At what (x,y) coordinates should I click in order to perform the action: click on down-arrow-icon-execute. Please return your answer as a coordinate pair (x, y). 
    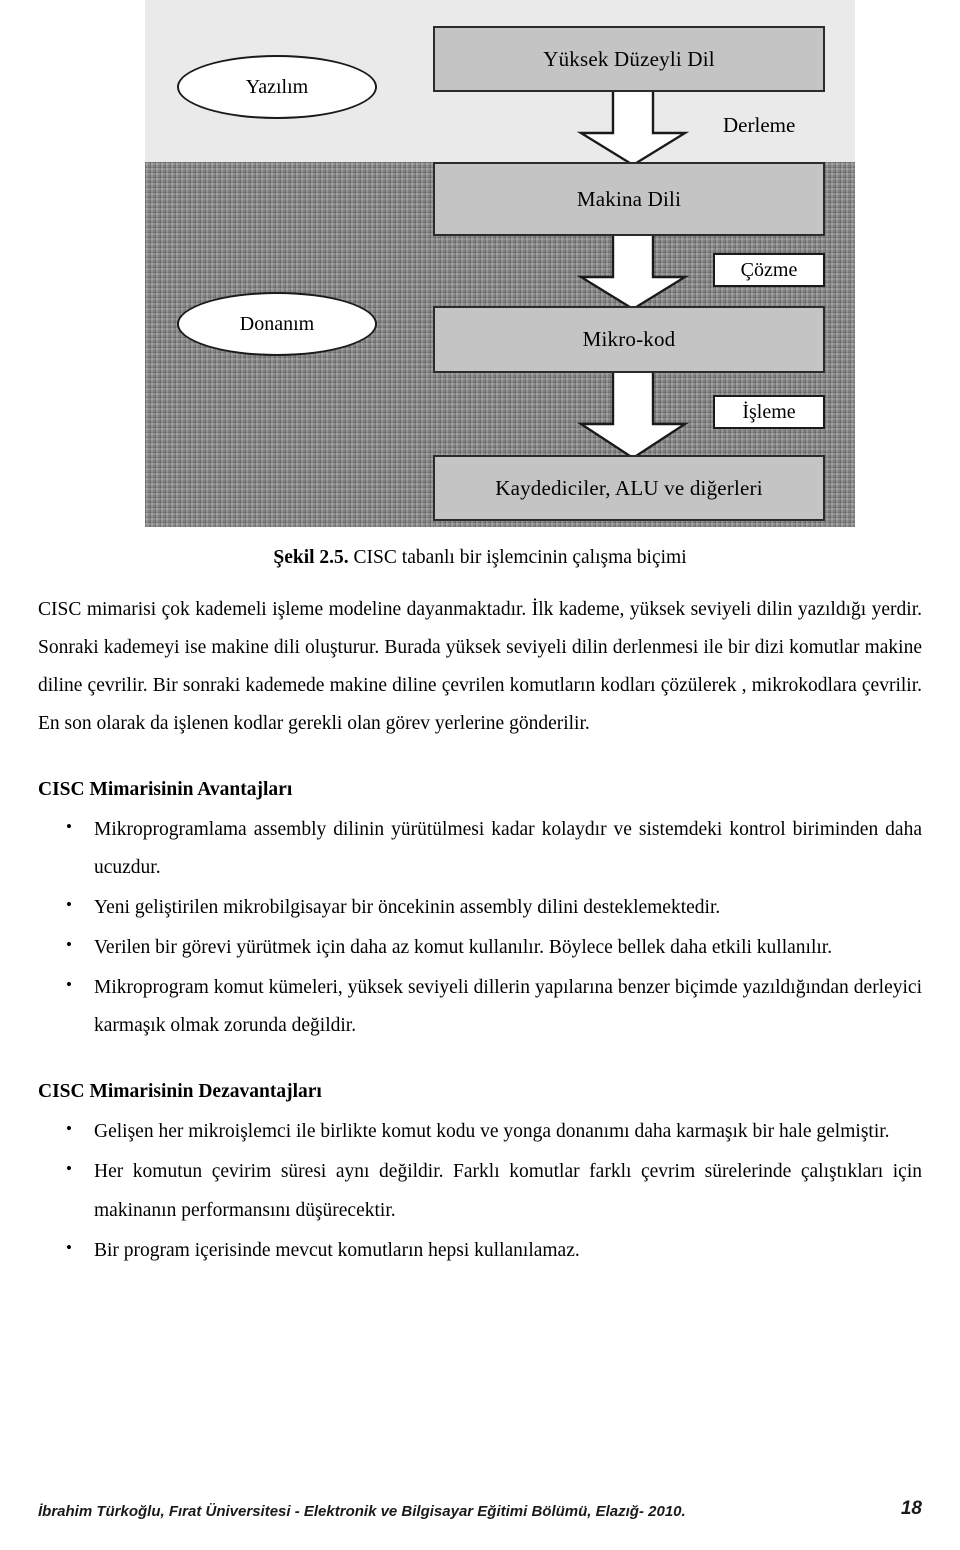
    Looking at the image, I should click on (633, 414).